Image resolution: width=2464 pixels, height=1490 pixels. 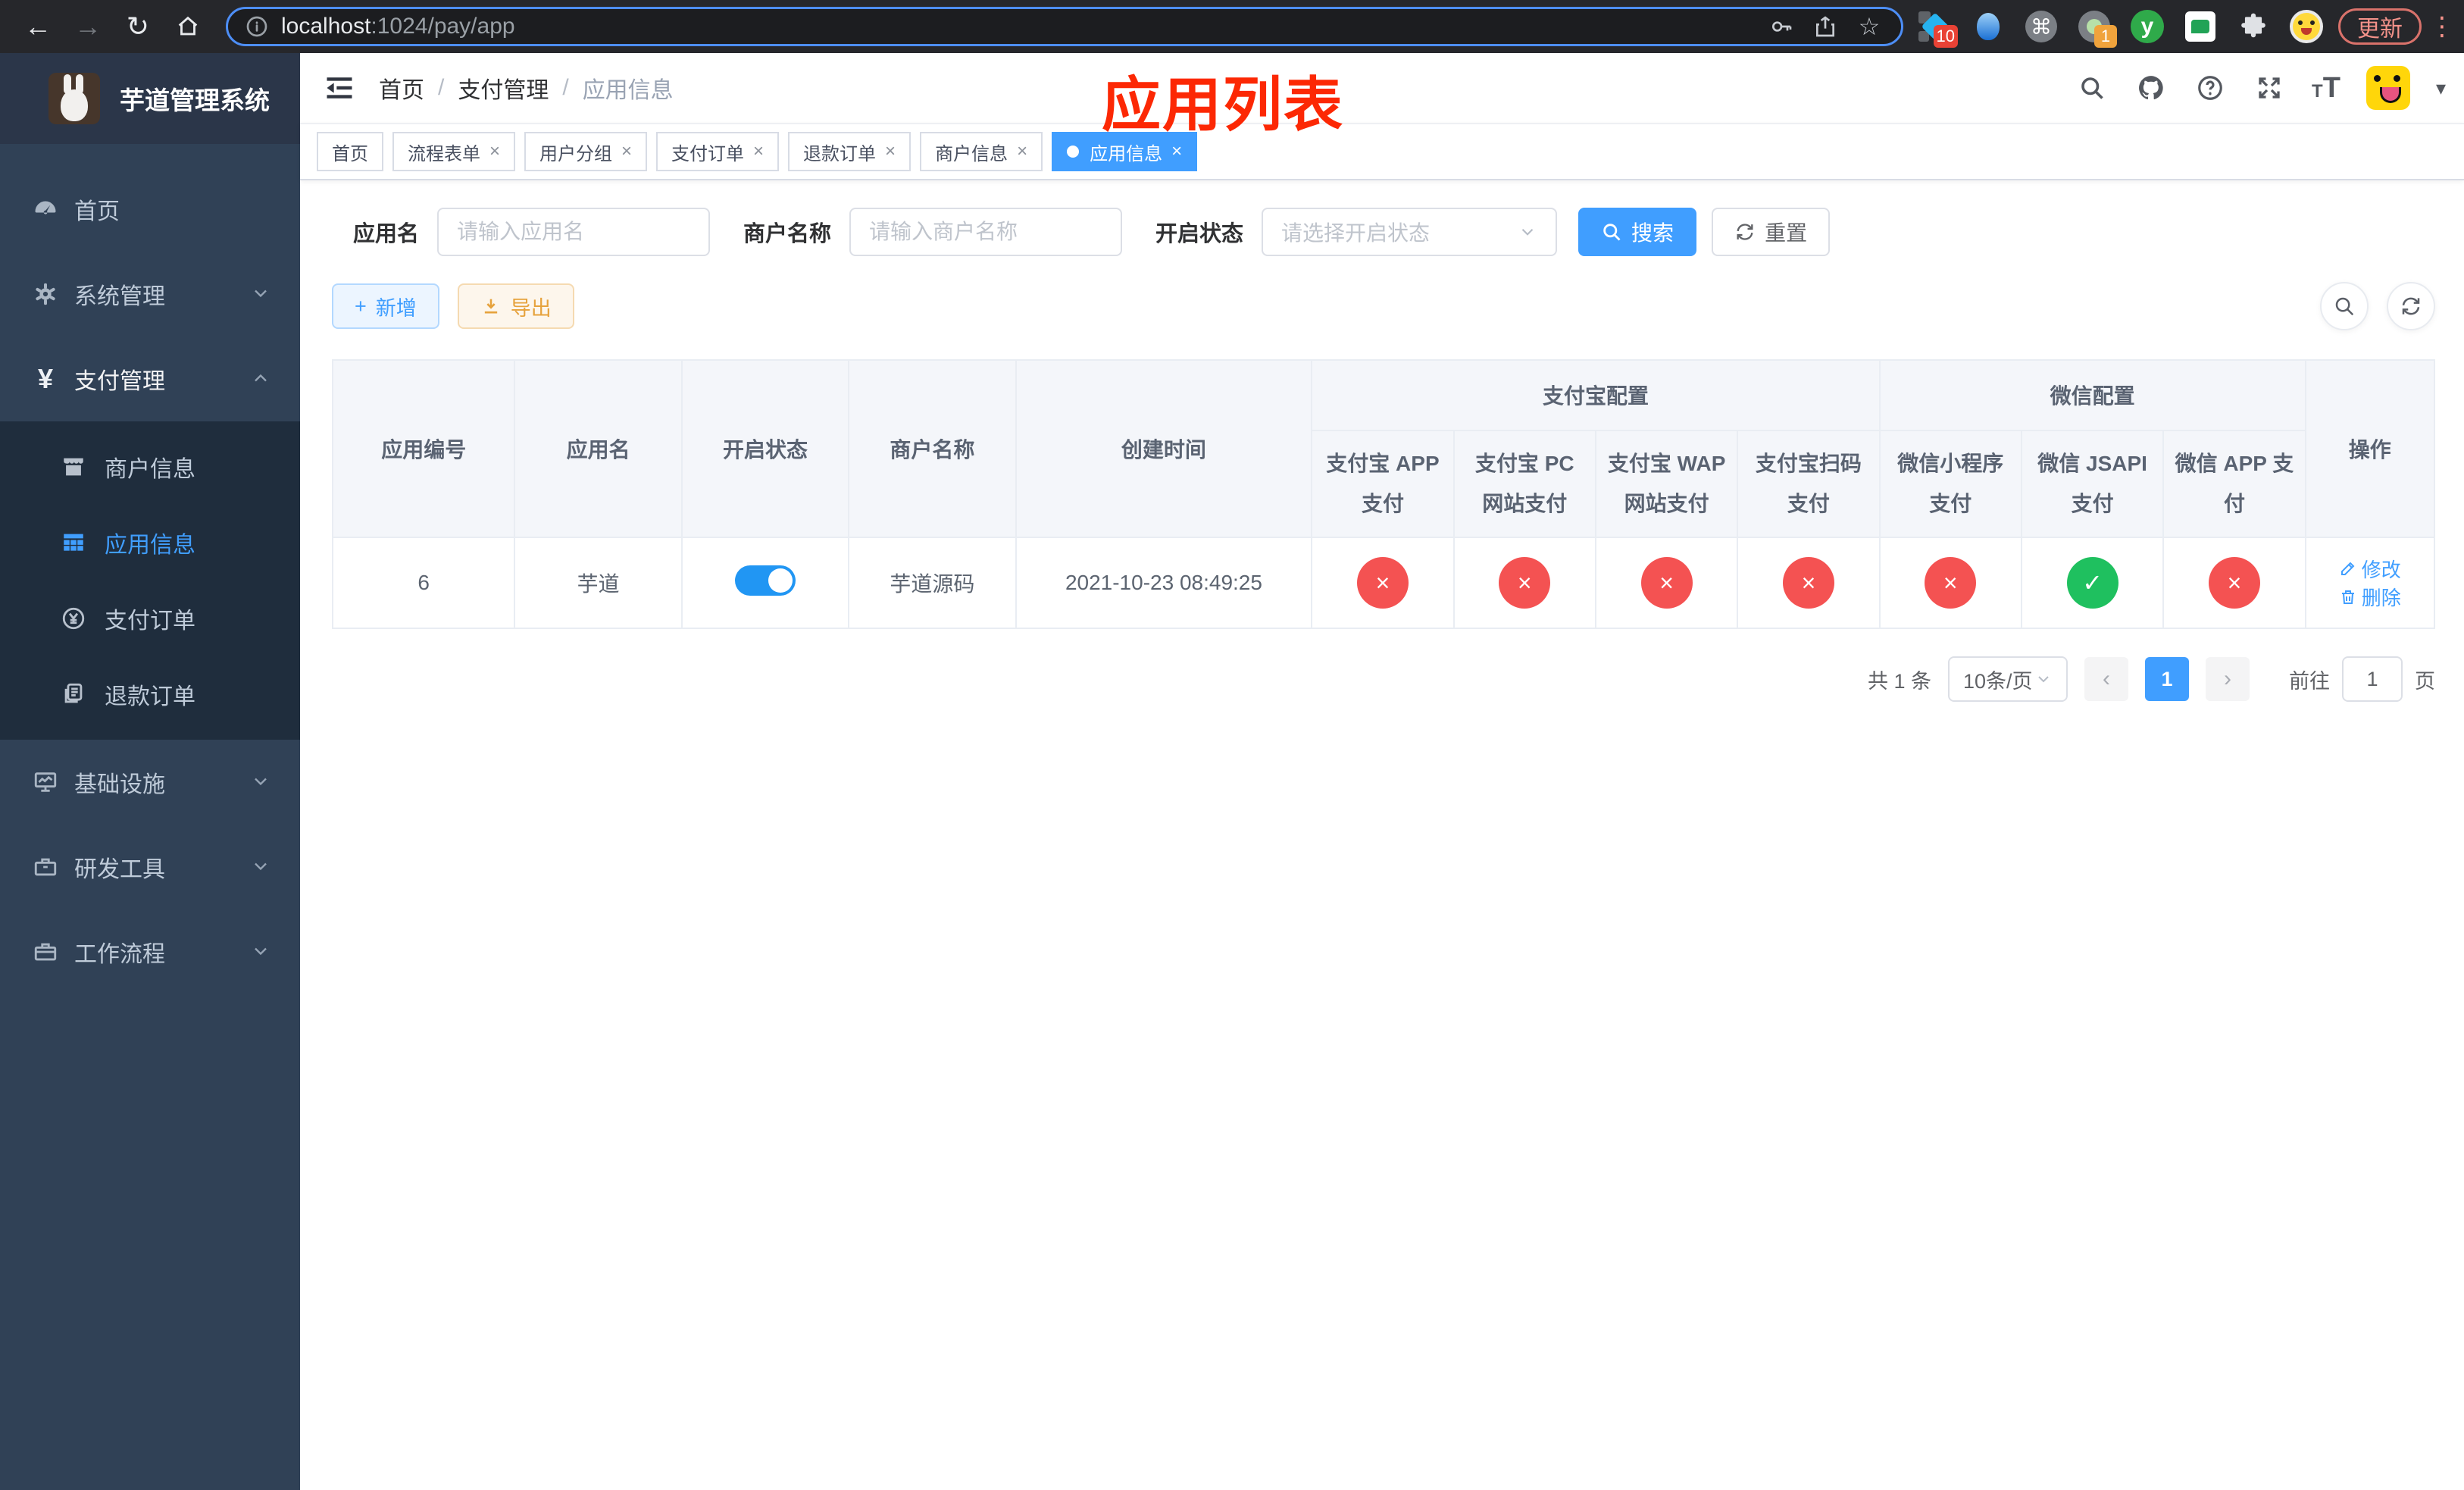 I want to click on sidebar-item-app-info: 应用信息, so click(x=150, y=543).